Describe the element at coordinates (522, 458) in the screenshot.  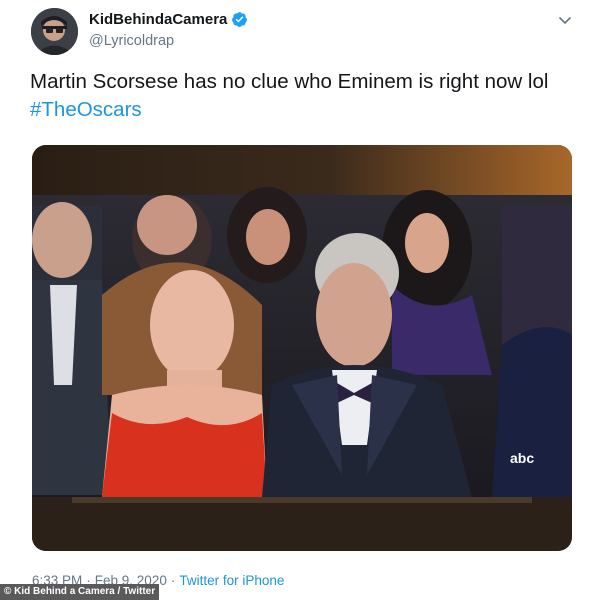
I see `broadcast-logo: abc` at that location.